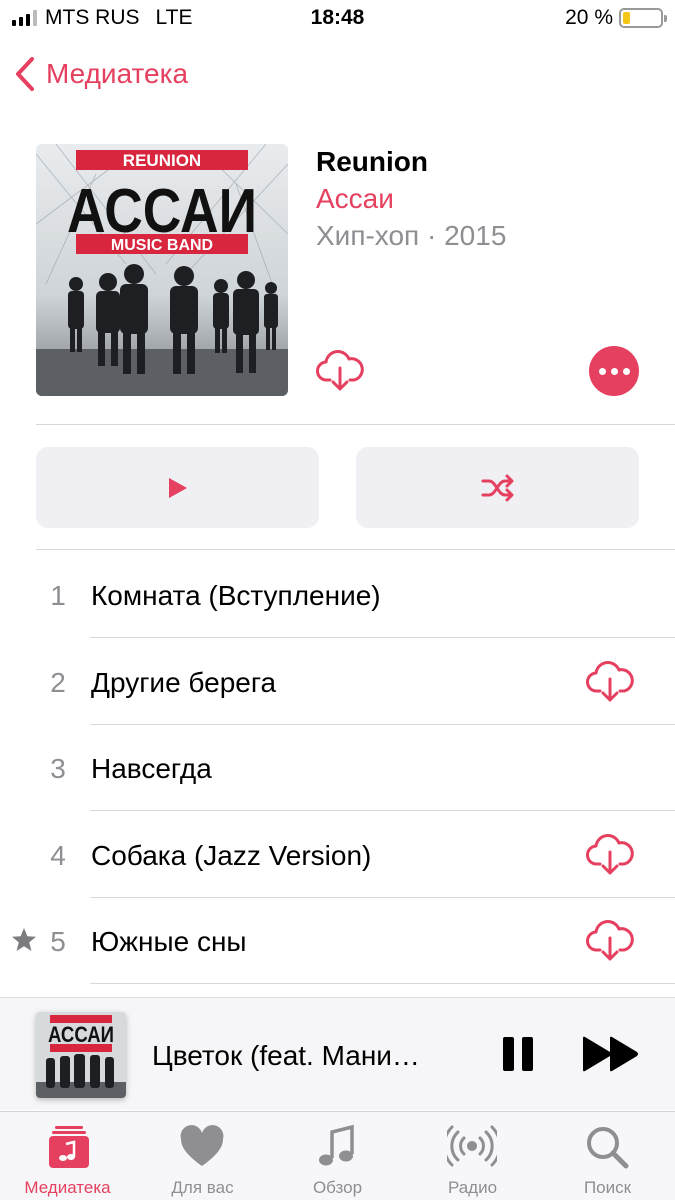  I want to click on library-icon, so click(69, 1147).